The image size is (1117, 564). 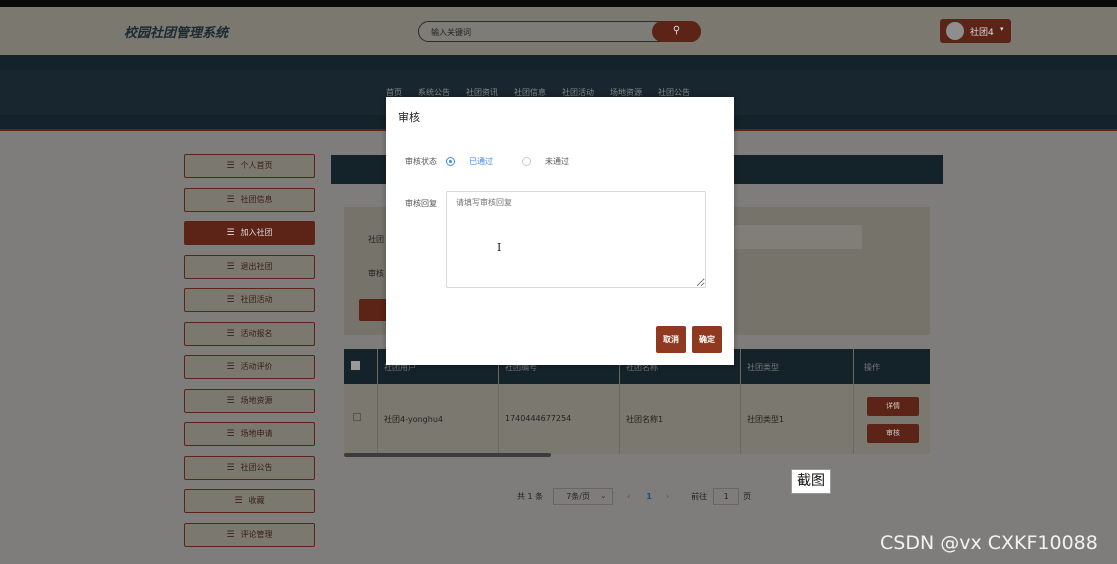 What do you see at coordinates (481, 161) in the screenshot?
I see `radio-passed-label: 已通过` at bounding box center [481, 161].